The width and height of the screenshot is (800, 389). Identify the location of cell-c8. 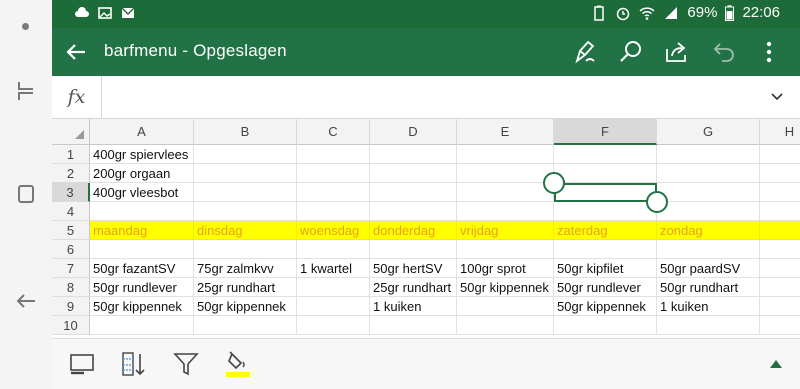
(333, 287).